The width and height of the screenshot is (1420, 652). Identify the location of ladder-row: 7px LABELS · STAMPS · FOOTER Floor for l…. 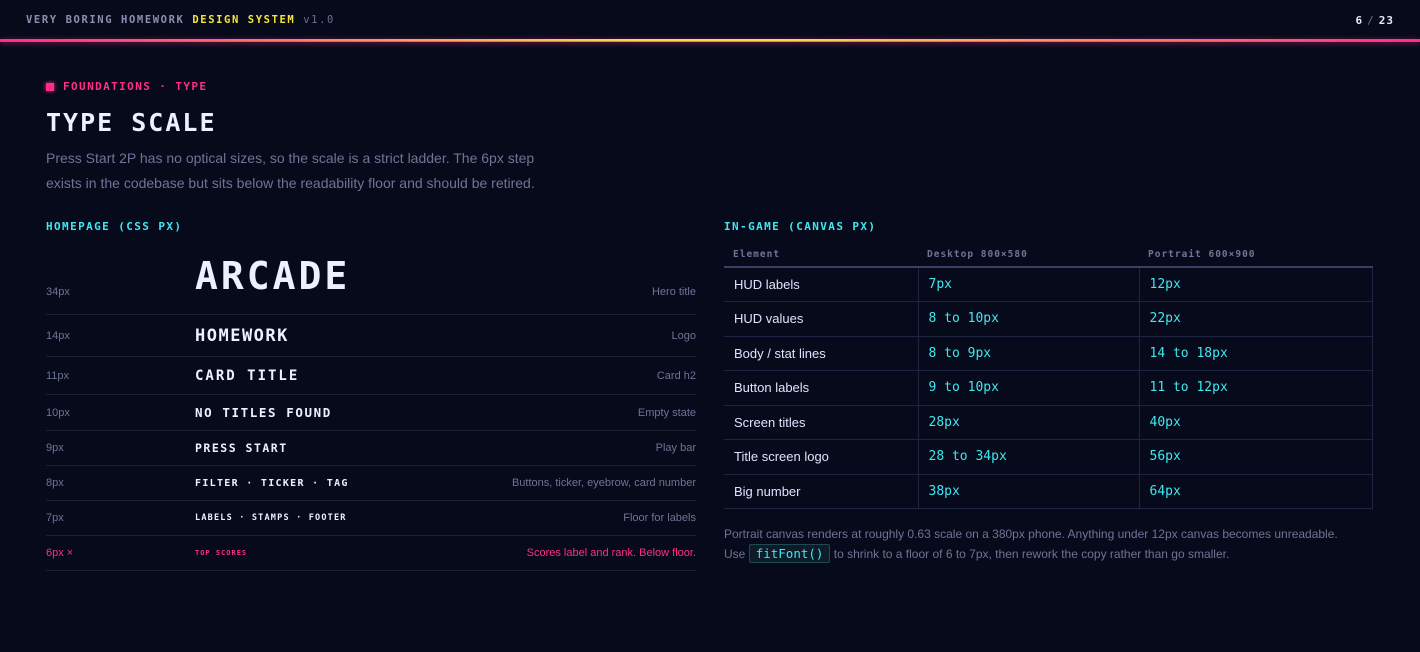
(371, 518).